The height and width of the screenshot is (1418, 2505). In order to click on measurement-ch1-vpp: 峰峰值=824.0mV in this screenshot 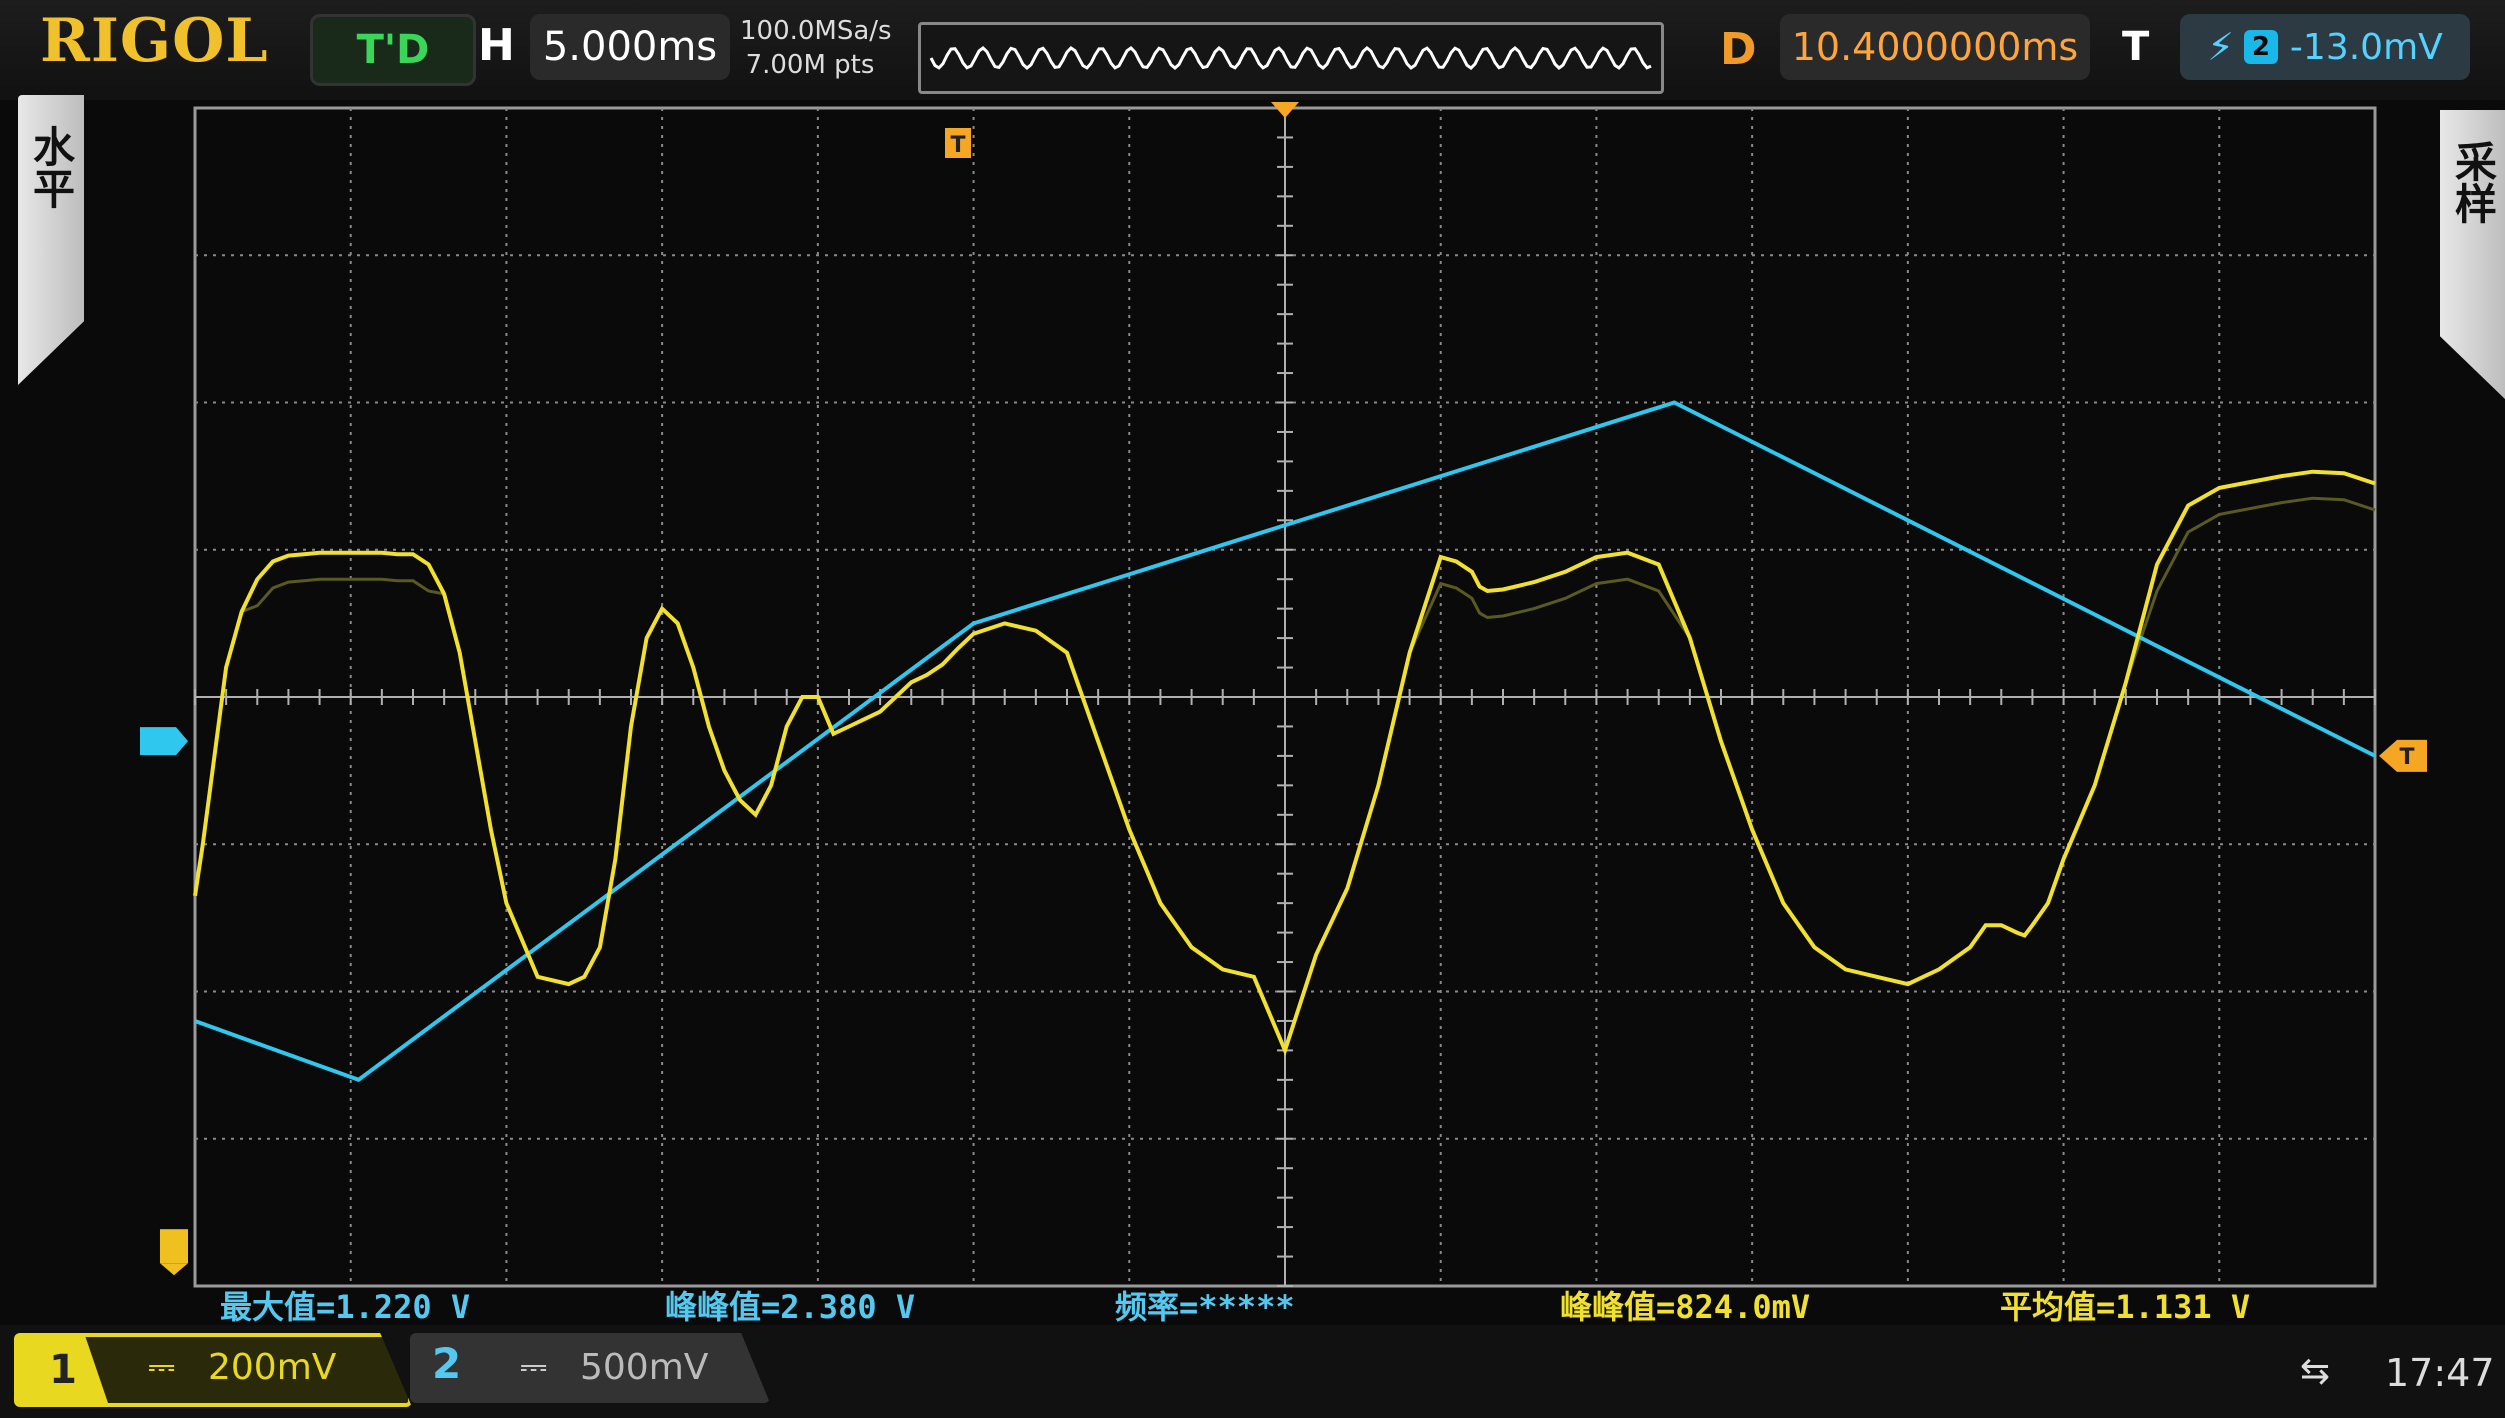, I will do `click(1685, 1307)`.